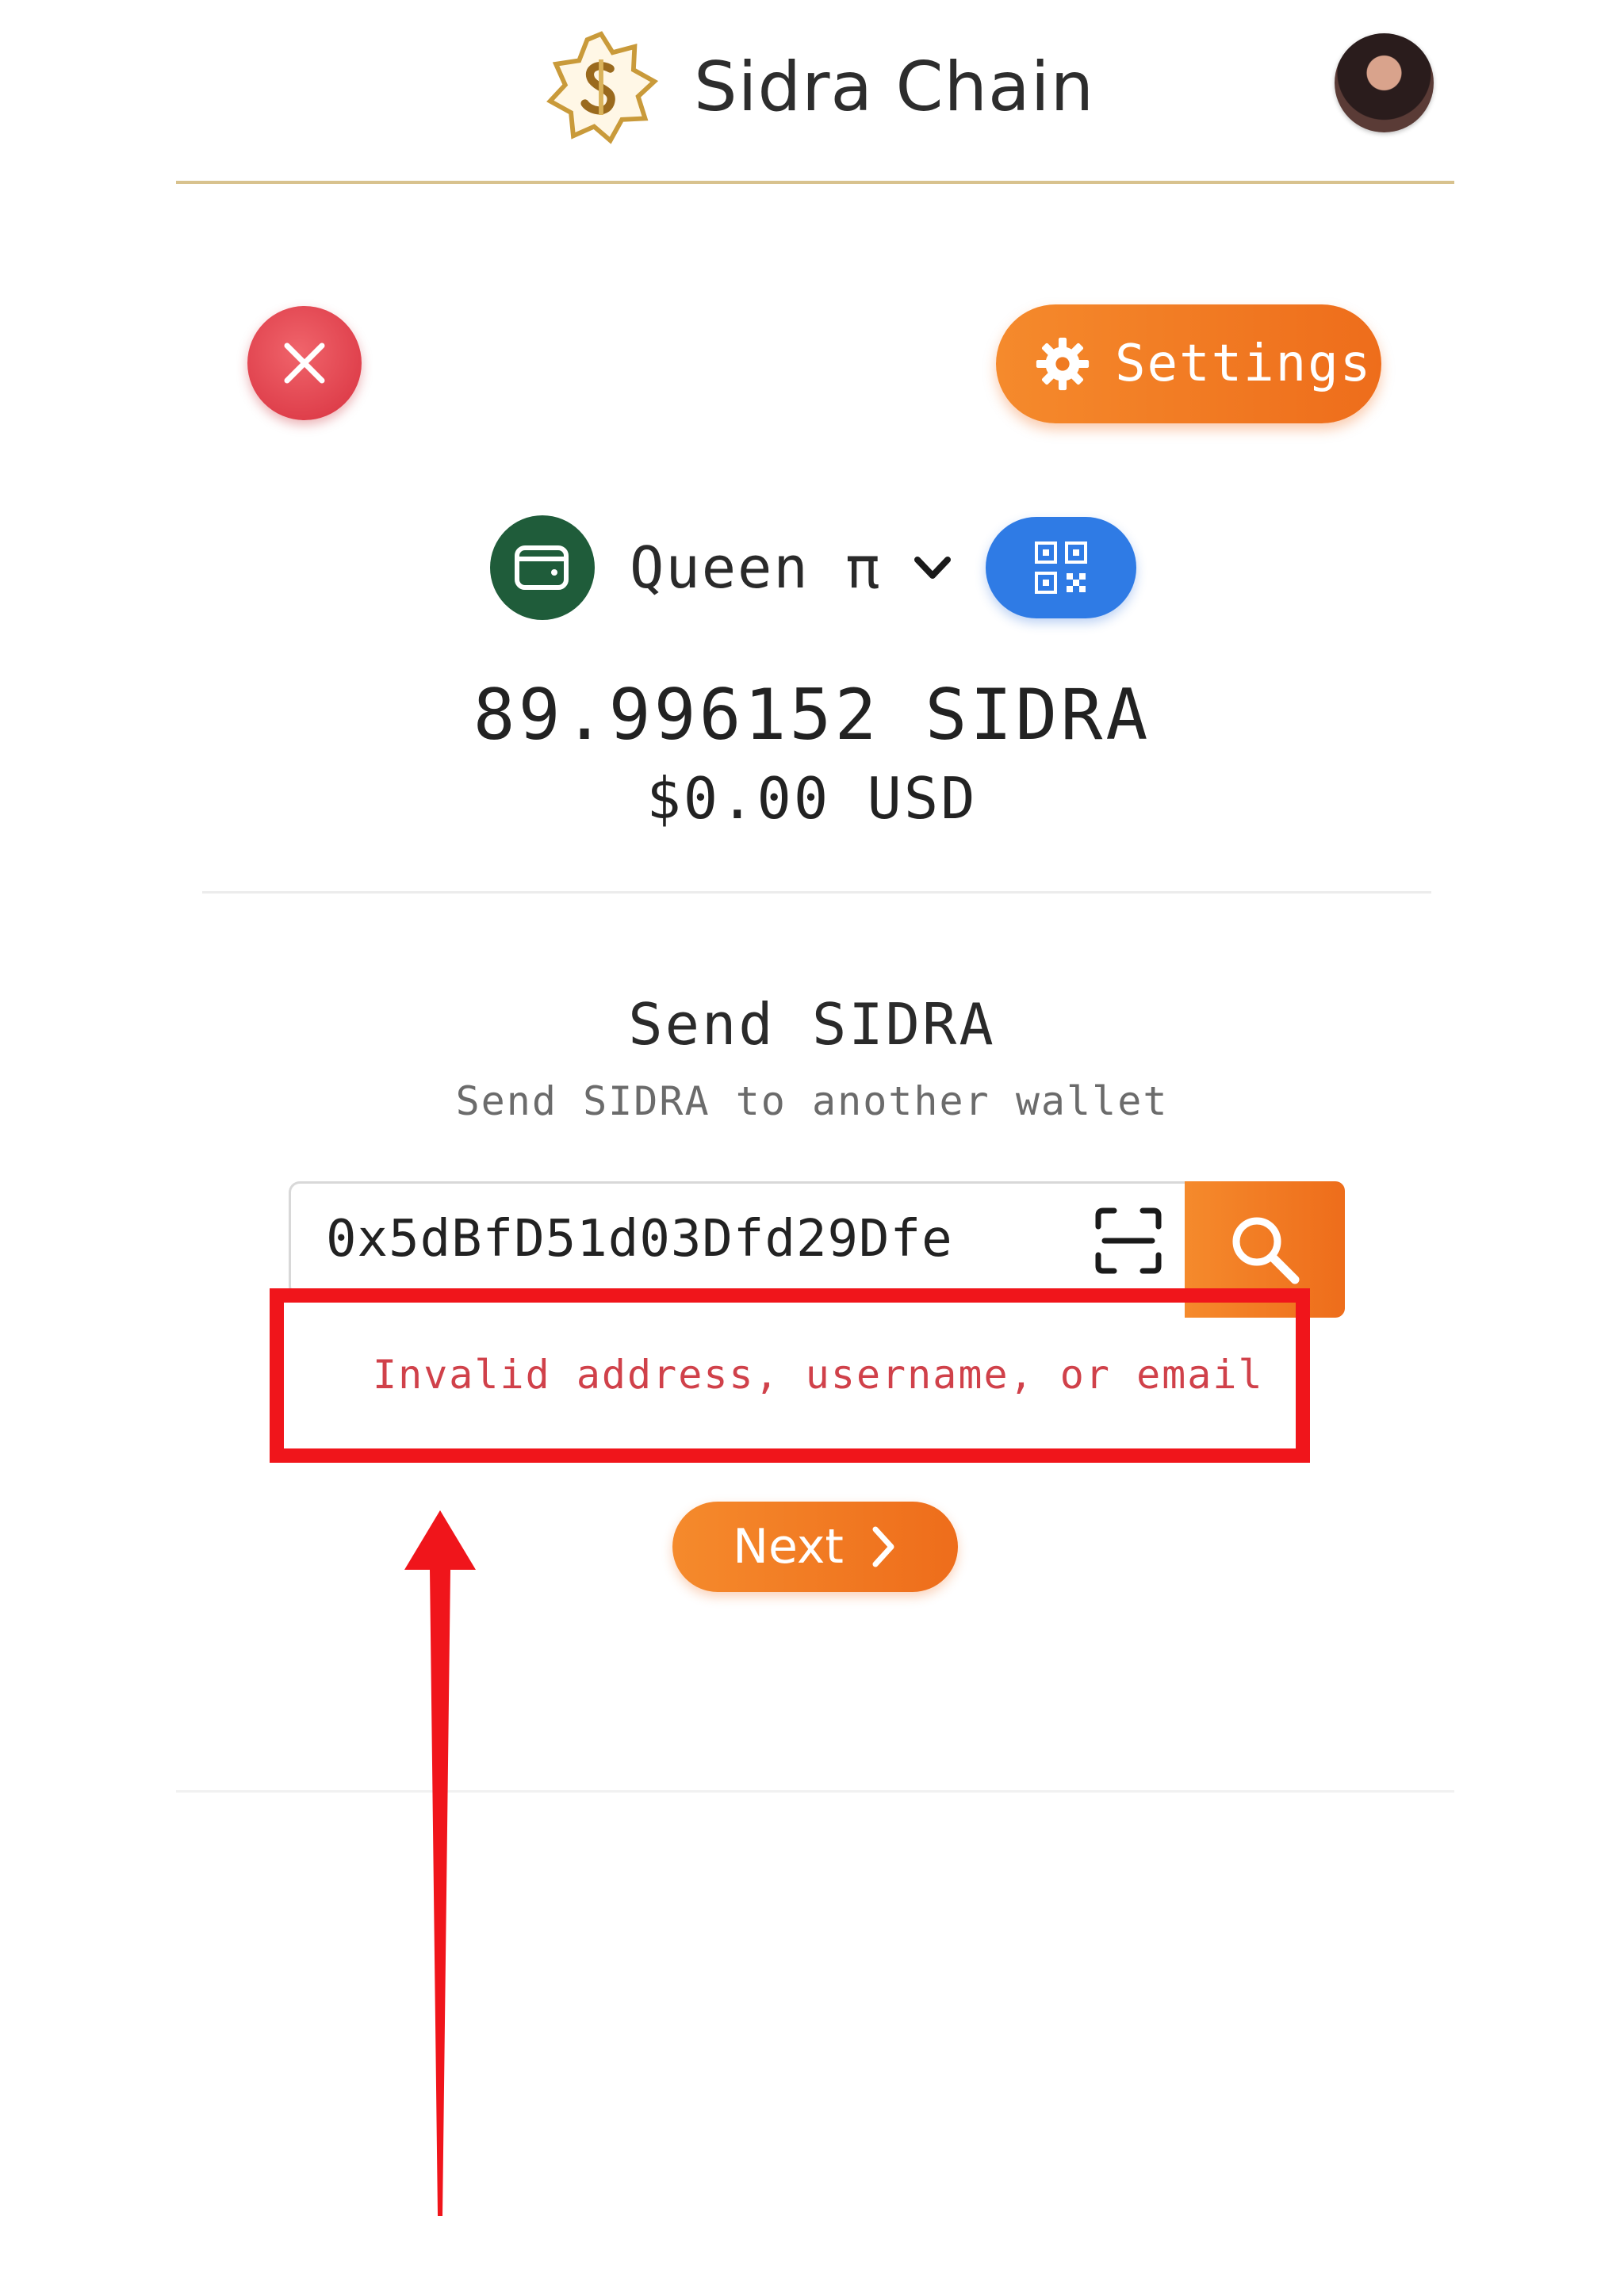 This screenshot has width=1624, height=2296. I want to click on user-avatar, so click(1384, 83).